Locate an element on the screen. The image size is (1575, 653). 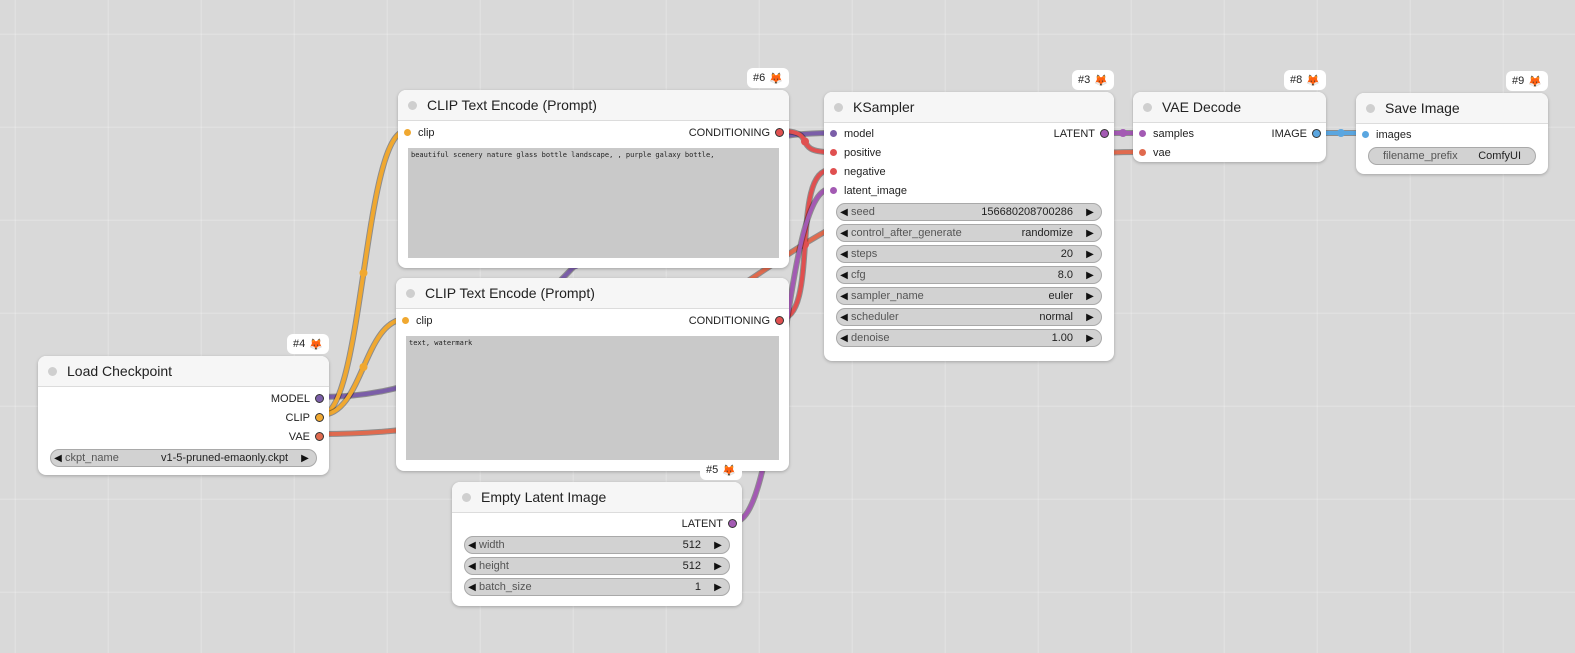
vae-input-dot is located at coordinates (1142, 152).